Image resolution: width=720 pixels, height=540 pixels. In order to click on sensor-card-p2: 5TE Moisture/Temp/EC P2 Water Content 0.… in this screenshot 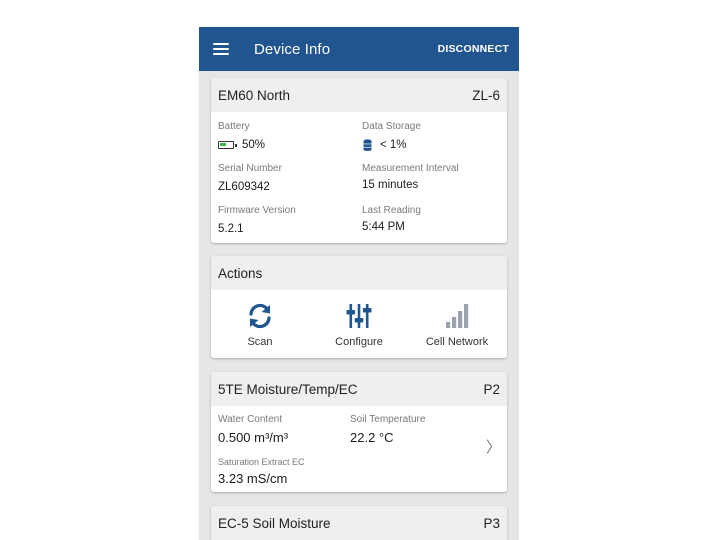, I will do `click(359, 432)`.